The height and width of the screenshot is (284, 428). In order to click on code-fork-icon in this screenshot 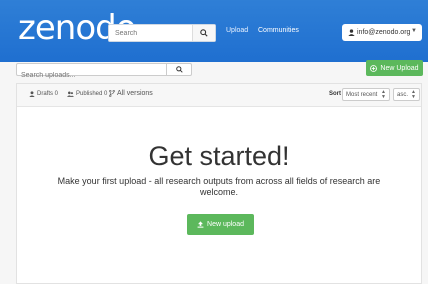, I will do `click(112, 93)`.